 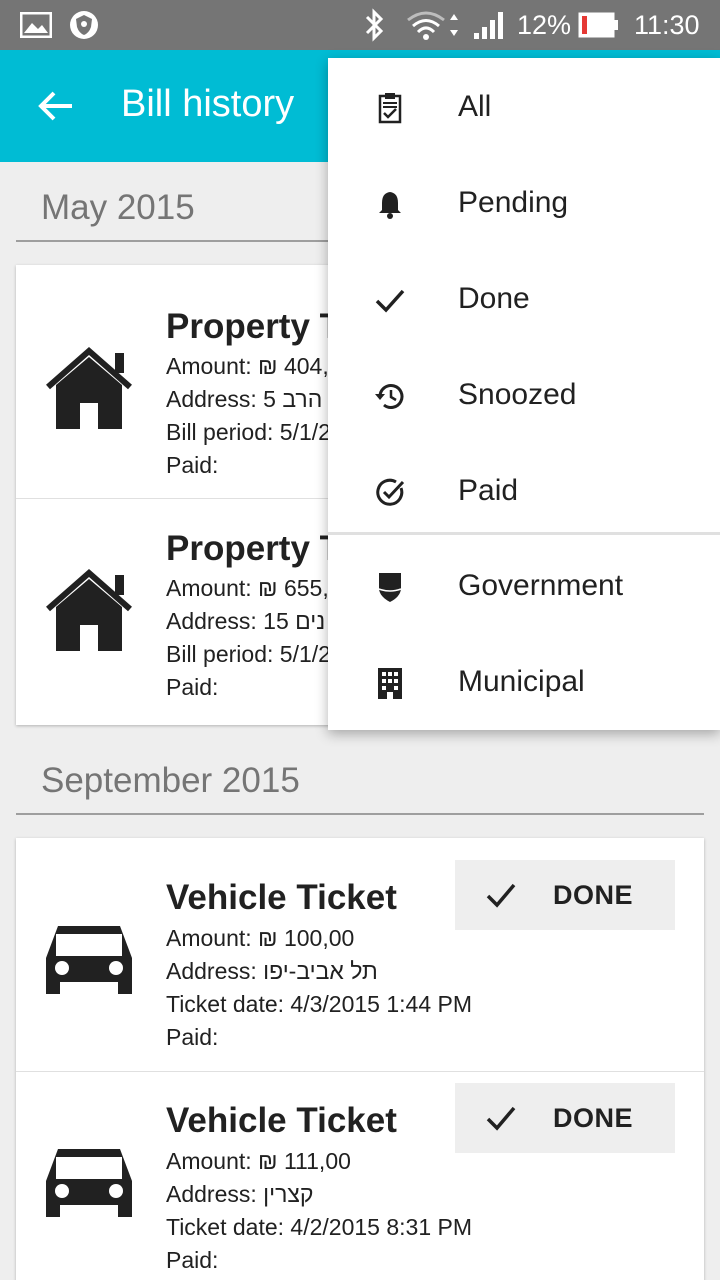 What do you see at coordinates (390, 108) in the screenshot?
I see `clipboard-check-icon` at bounding box center [390, 108].